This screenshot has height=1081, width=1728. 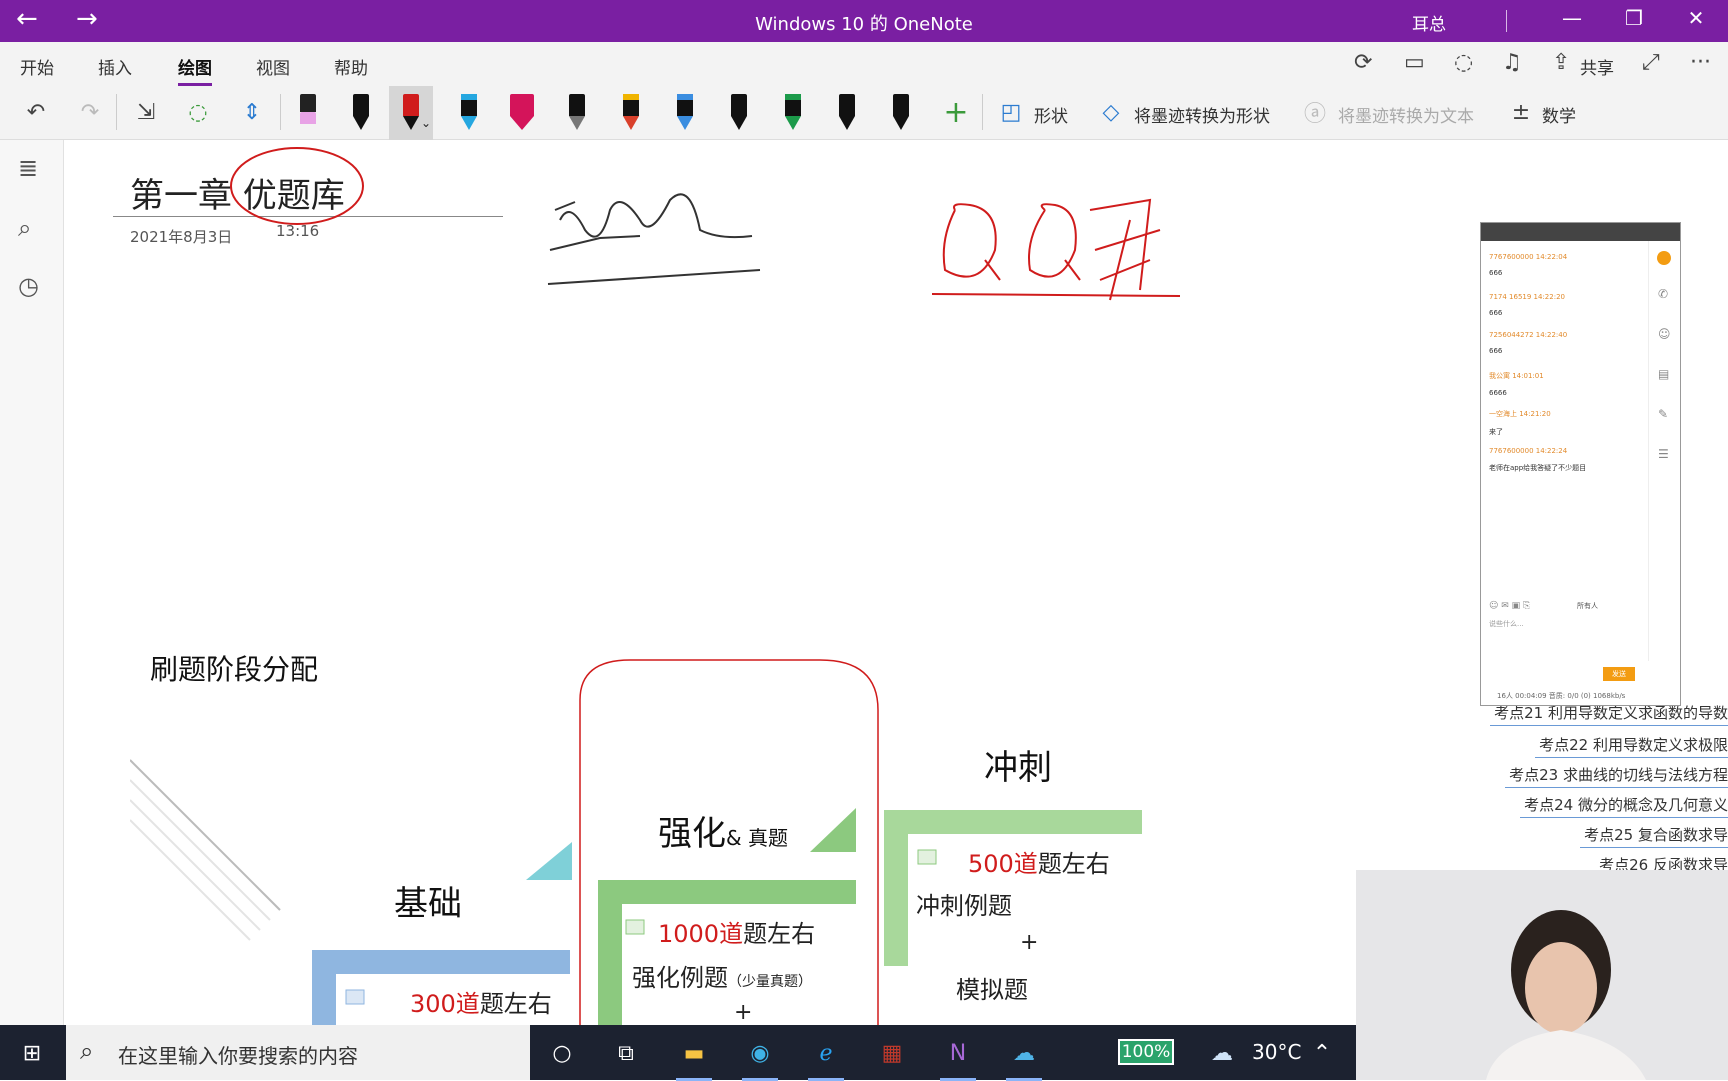 What do you see at coordinates (723, 834) in the screenshot?
I see `stage-strengthen-label: 强化& 真题` at bounding box center [723, 834].